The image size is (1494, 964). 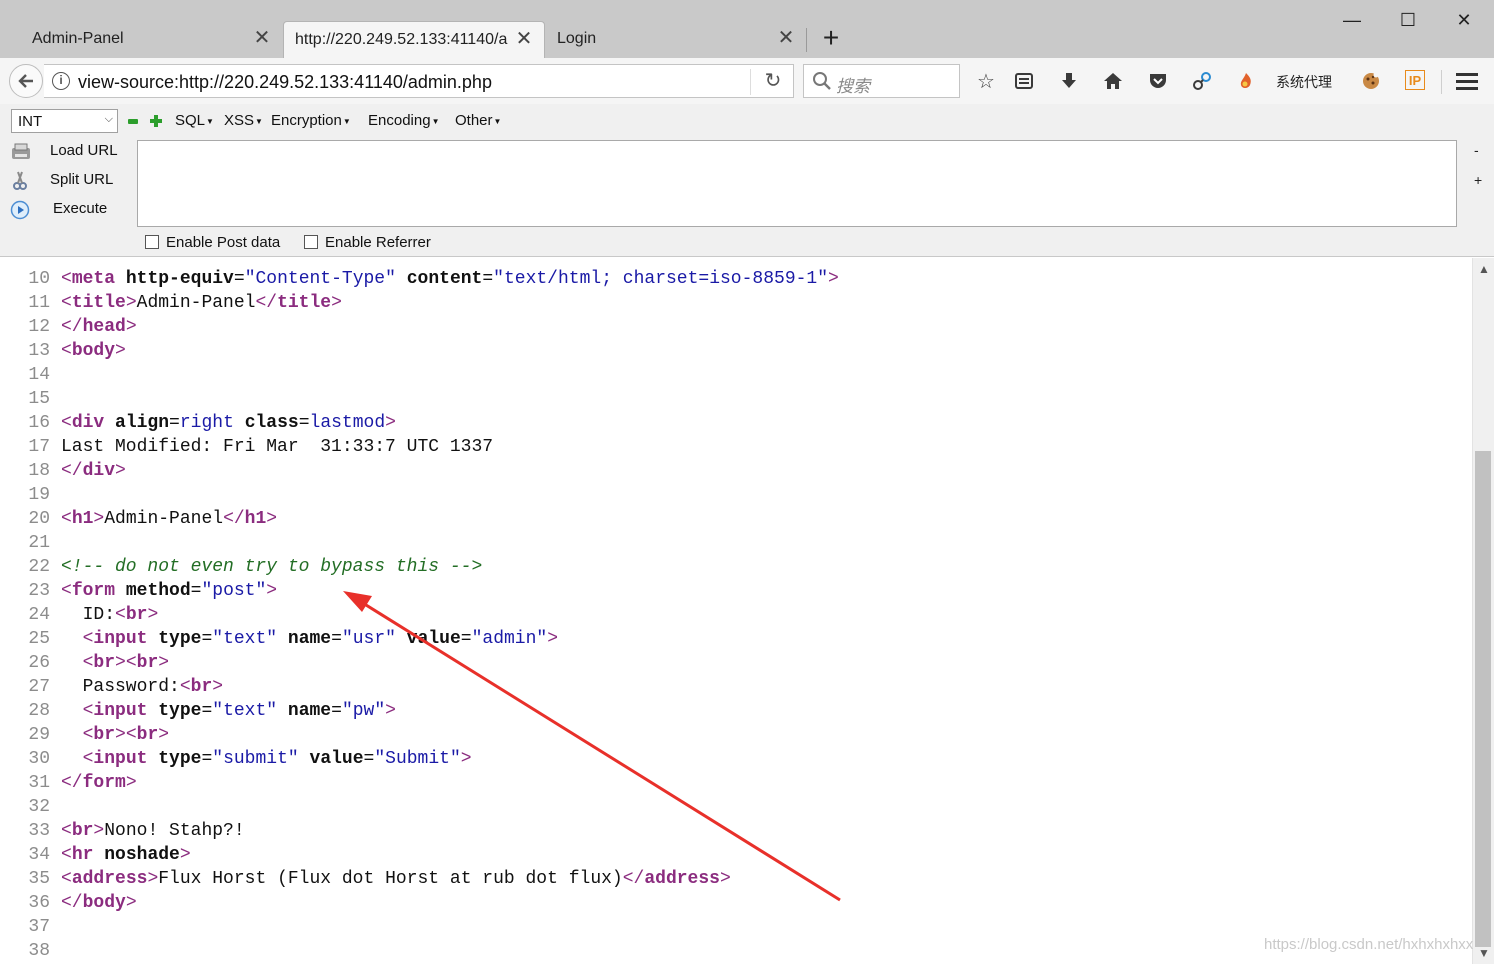 I want to click on line-number: 14, so click(x=39, y=375).